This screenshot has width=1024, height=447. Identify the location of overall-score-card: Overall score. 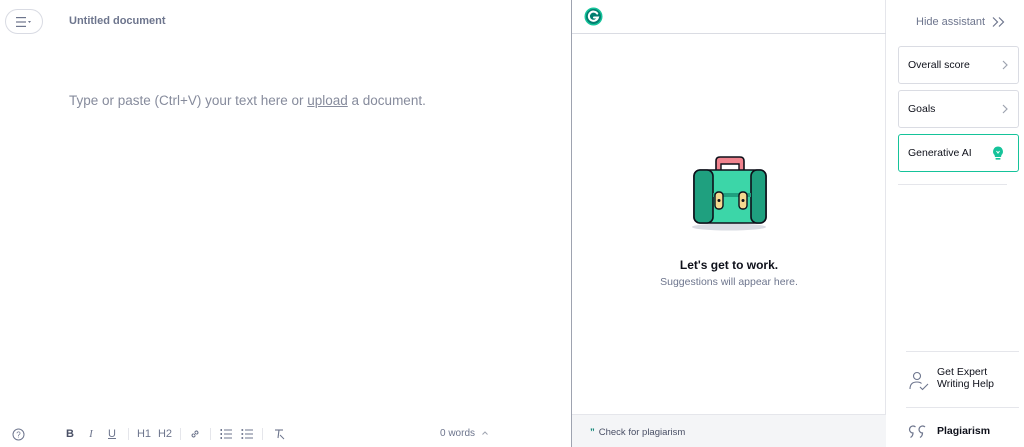
(958, 65).